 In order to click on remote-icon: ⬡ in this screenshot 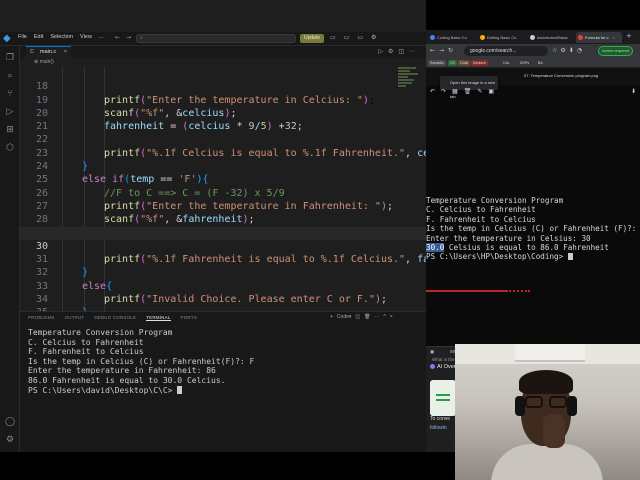, I will do `click(10, 148)`.